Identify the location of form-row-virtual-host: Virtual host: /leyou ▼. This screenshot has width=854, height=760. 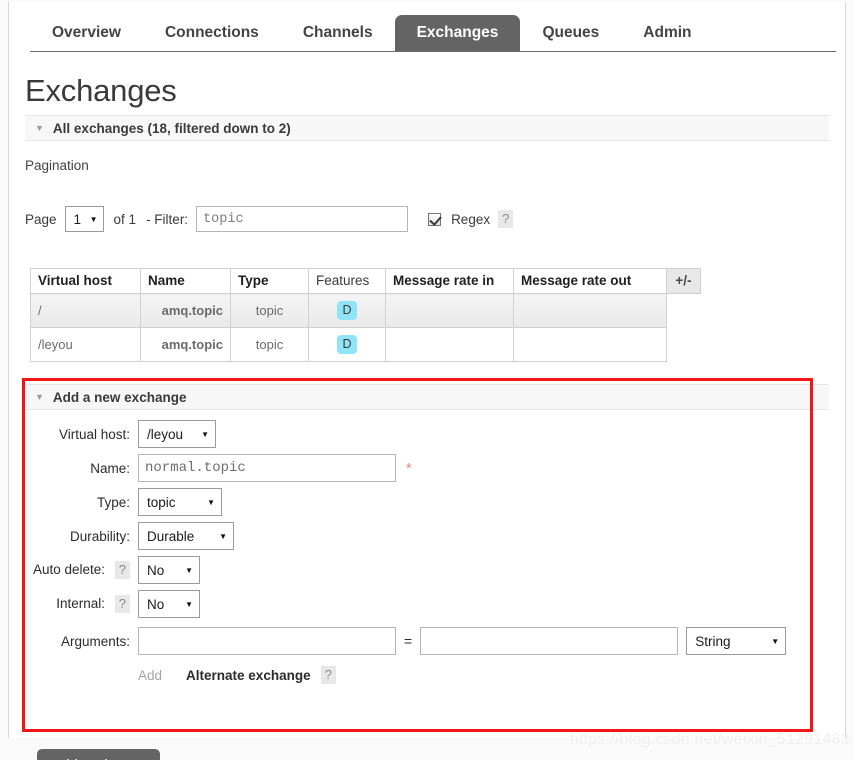
(427, 434).